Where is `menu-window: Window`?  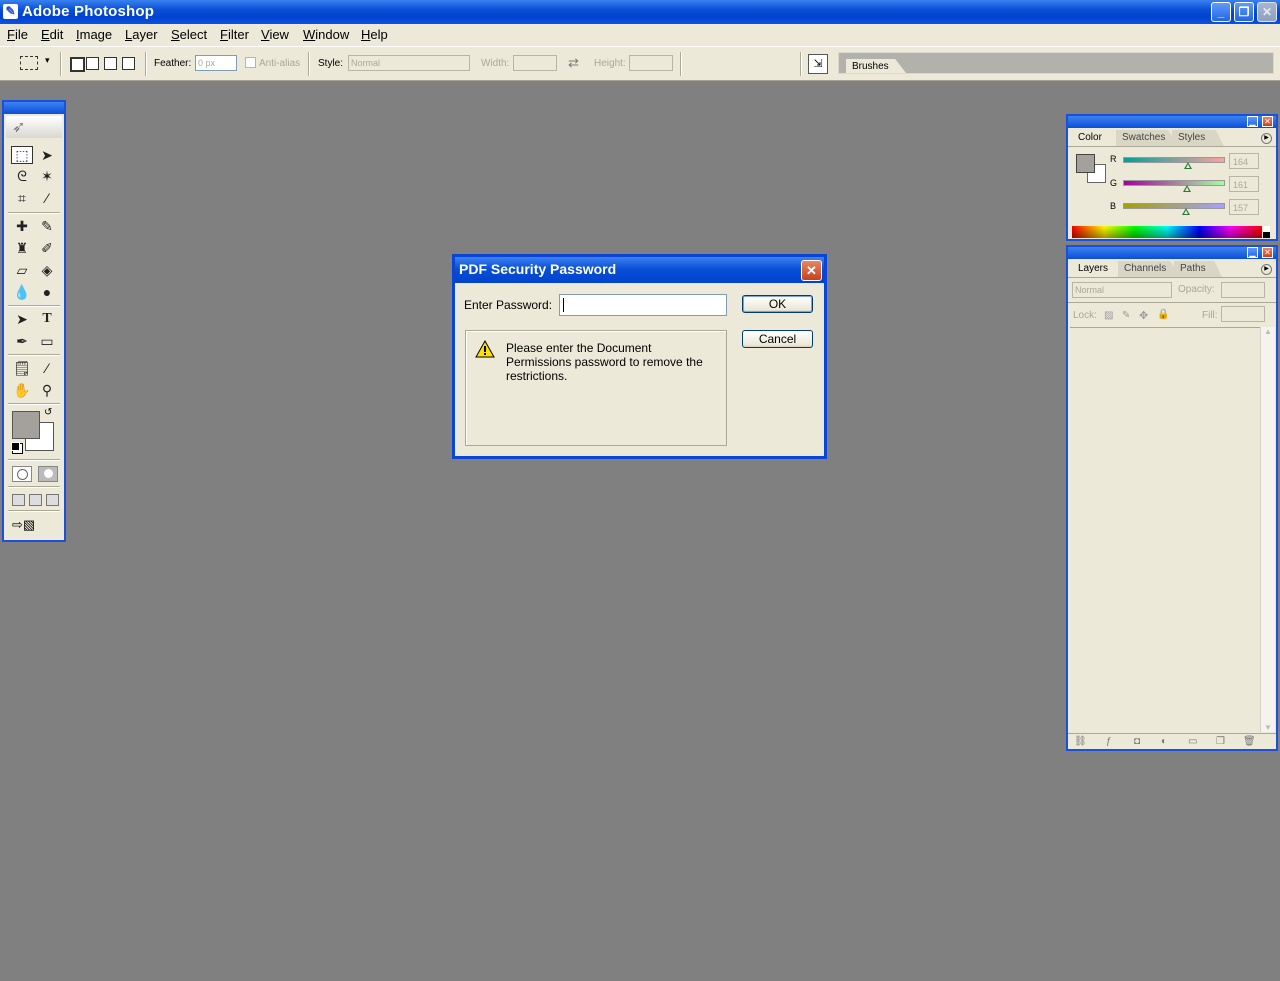
menu-window: Window is located at coordinates (326, 34).